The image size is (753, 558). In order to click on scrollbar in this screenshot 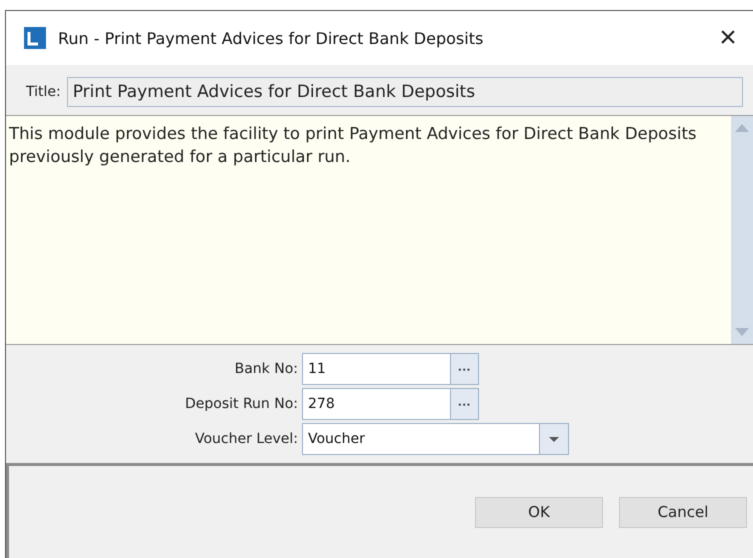, I will do `click(742, 230)`.